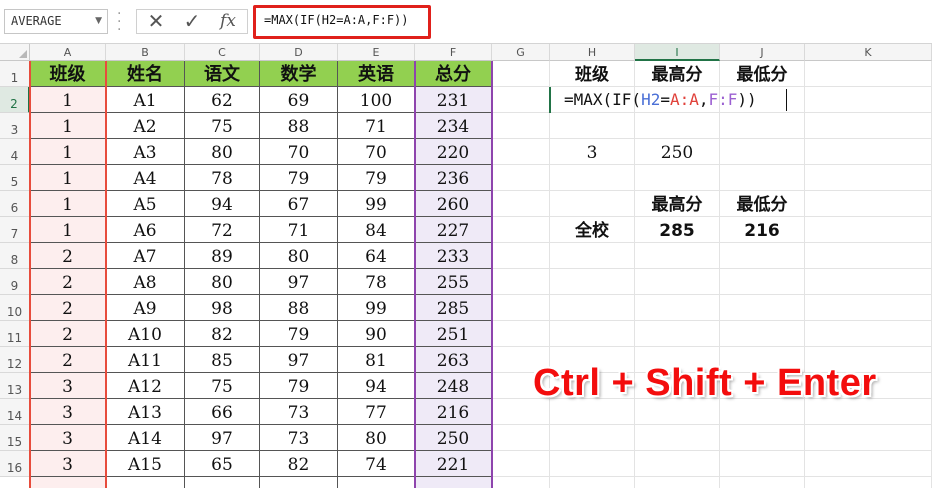 The width and height of the screenshot is (932, 488). I want to click on summary-header-min: 最低分, so click(762, 74).